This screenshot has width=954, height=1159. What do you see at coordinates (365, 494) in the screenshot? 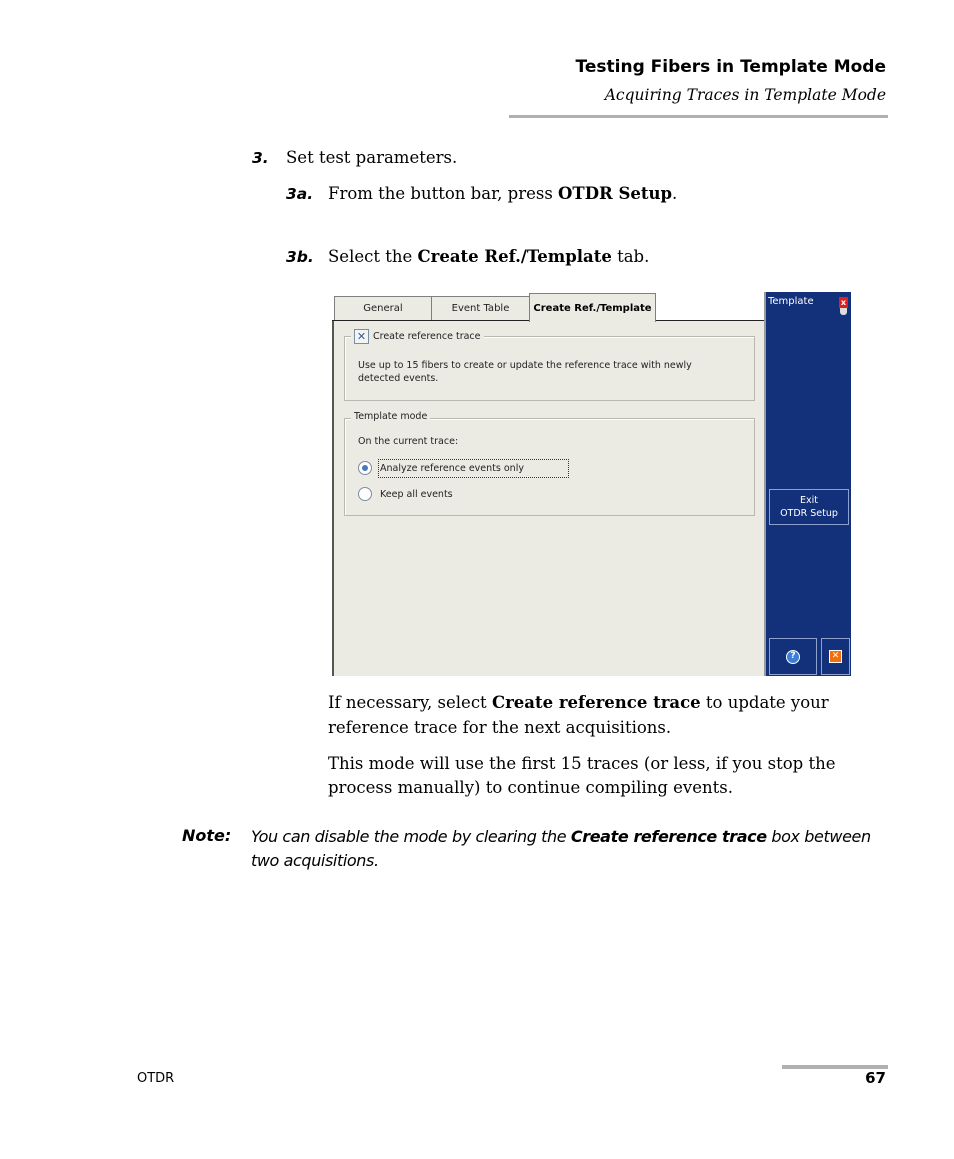
I see `radio-keep-all-events` at bounding box center [365, 494].